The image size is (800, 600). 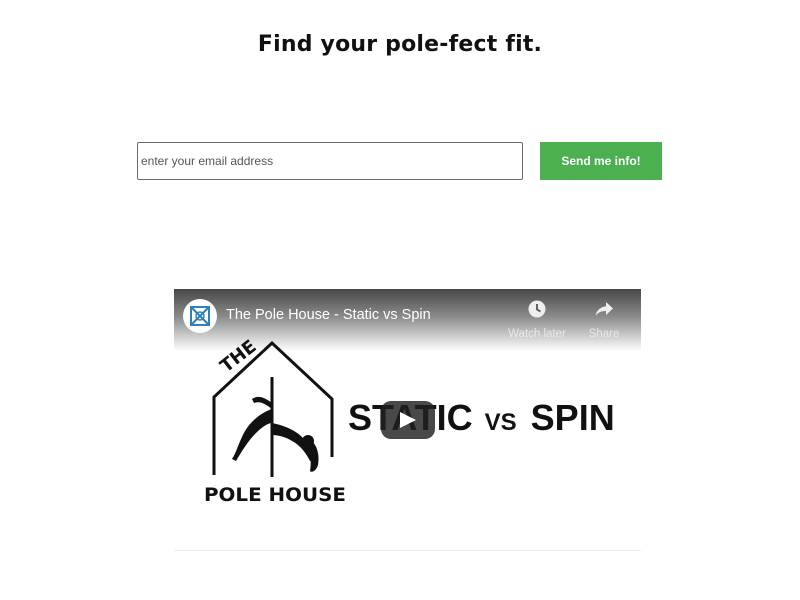 What do you see at coordinates (330, 161) in the screenshot?
I see `email-input` at bounding box center [330, 161].